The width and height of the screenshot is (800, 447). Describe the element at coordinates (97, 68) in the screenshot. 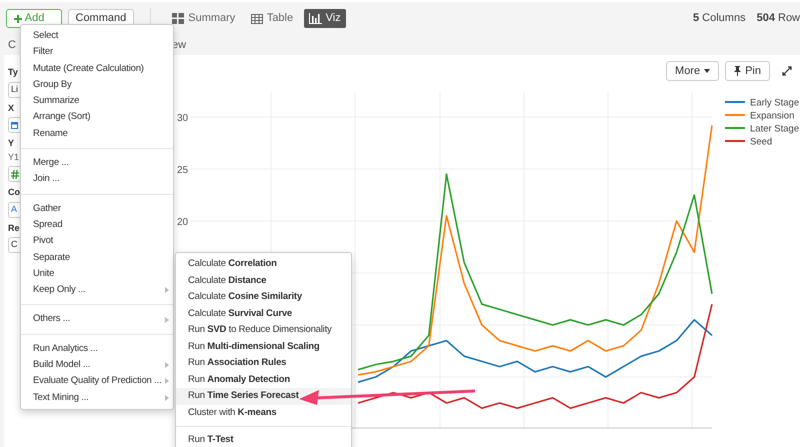

I see `menu-item: Mutate (Create Calculation)` at that location.